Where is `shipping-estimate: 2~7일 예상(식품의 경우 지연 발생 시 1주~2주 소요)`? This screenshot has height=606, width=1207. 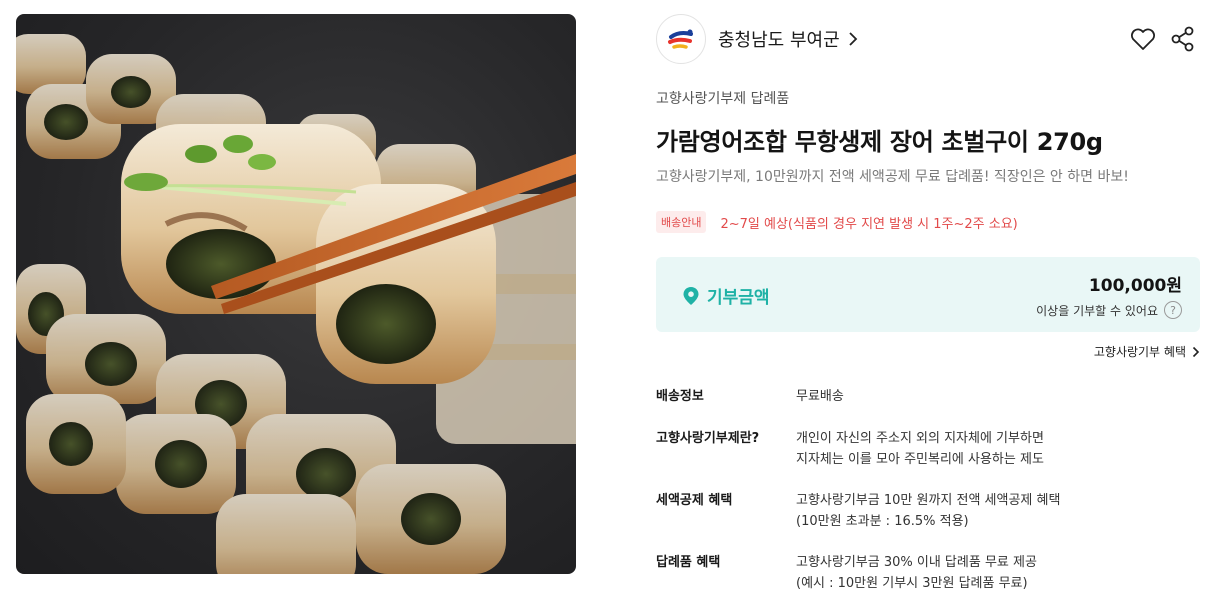
shipping-estimate: 2~7일 예상(식품의 경우 지연 발생 시 1주~2주 소요) is located at coordinates (869, 224).